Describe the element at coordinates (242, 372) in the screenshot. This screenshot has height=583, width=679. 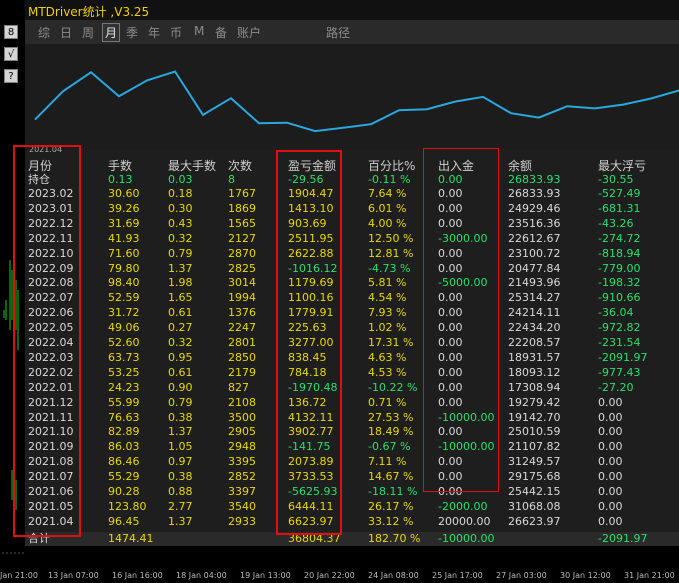
I see `cell-count: 2179` at that location.